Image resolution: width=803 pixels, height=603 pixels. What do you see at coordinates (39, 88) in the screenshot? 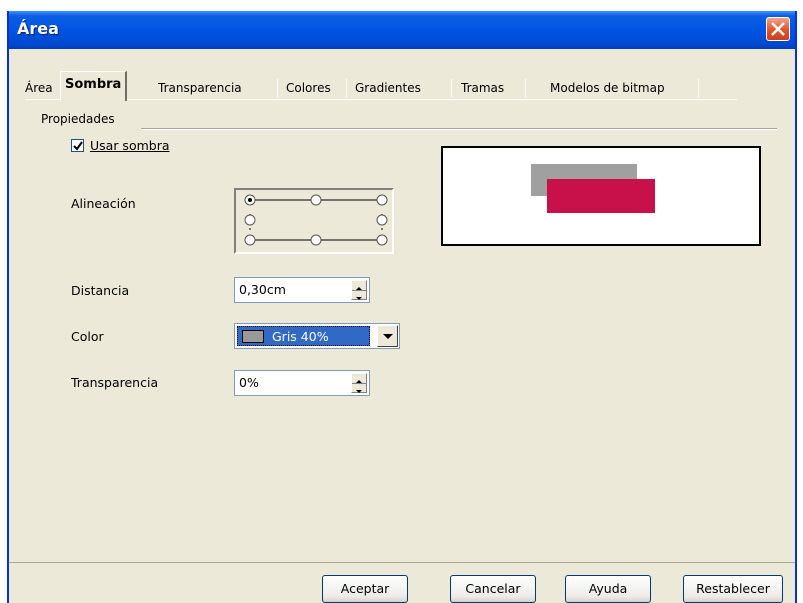
I see `tab-area: Área` at bounding box center [39, 88].